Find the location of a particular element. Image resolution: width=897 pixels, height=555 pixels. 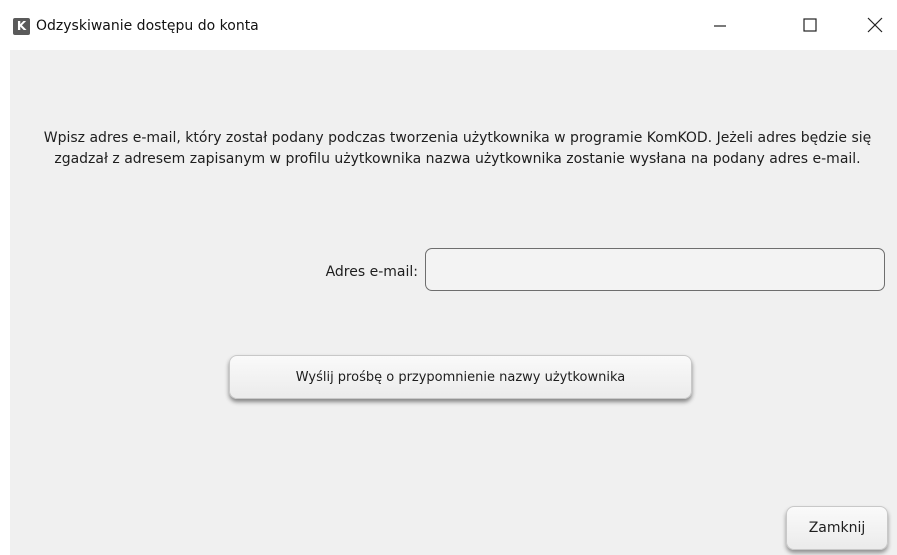

title-bar: K Odzyskiwanie dostępu do konta is located at coordinates (448, 25).